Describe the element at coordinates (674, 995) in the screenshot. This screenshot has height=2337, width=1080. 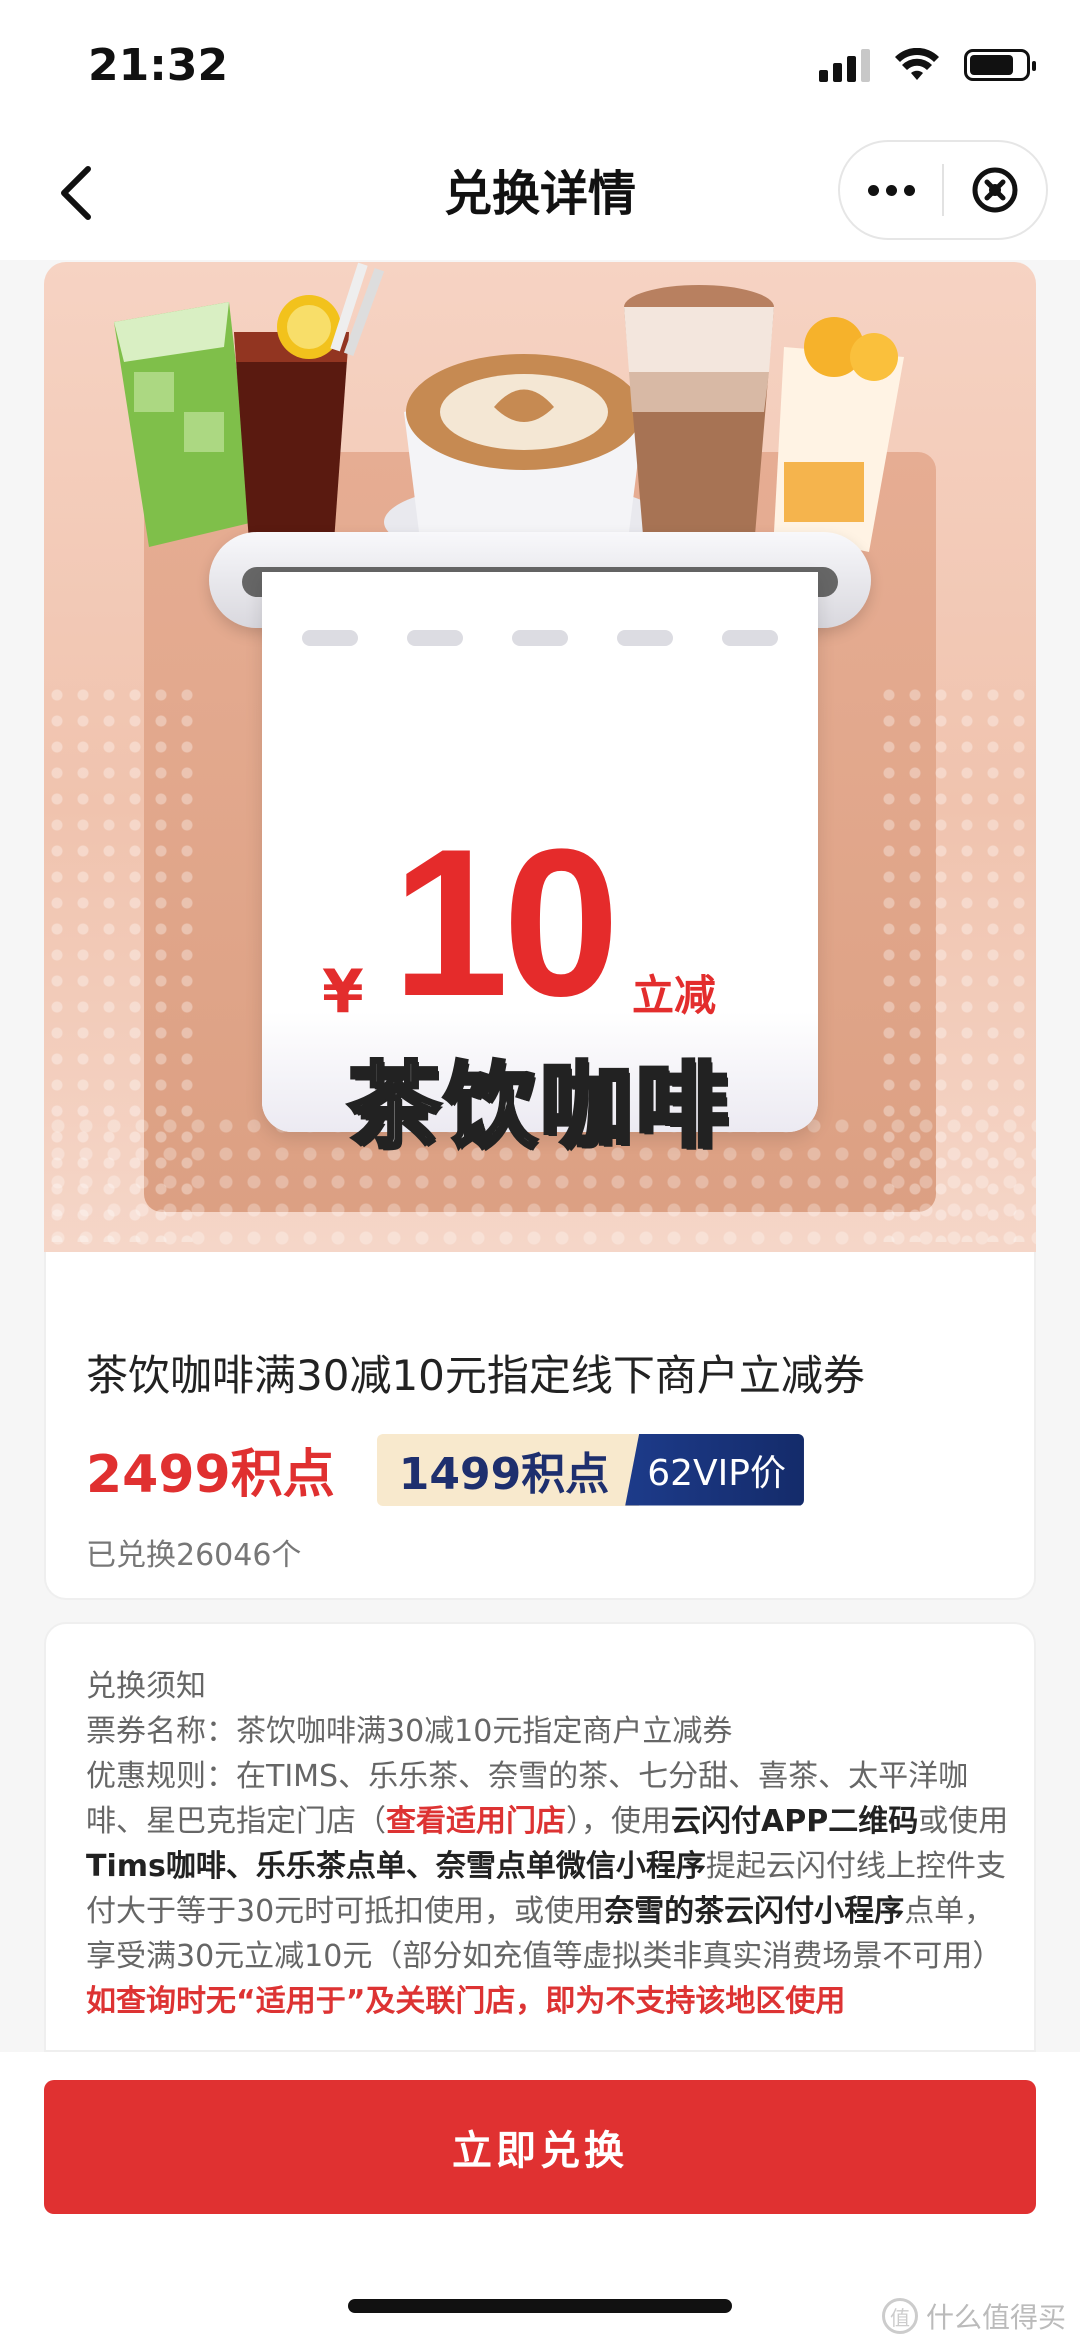
I see `coupon-tag: 立减` at that location.